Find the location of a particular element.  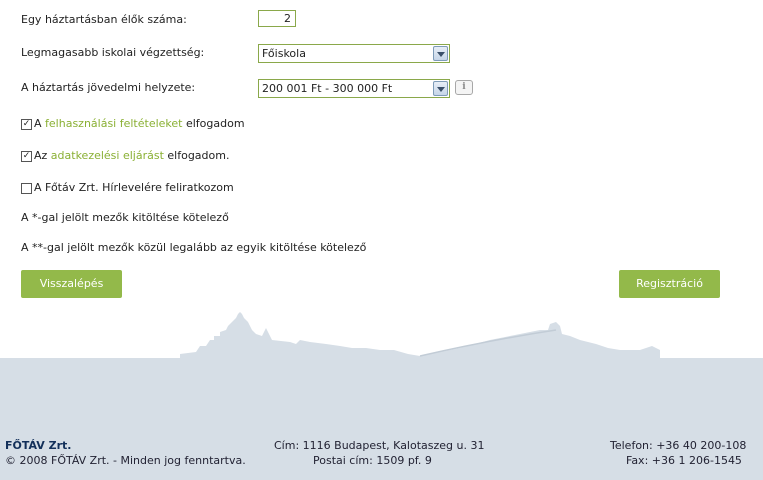

info-icon: i is located at coordinates (464, 87).